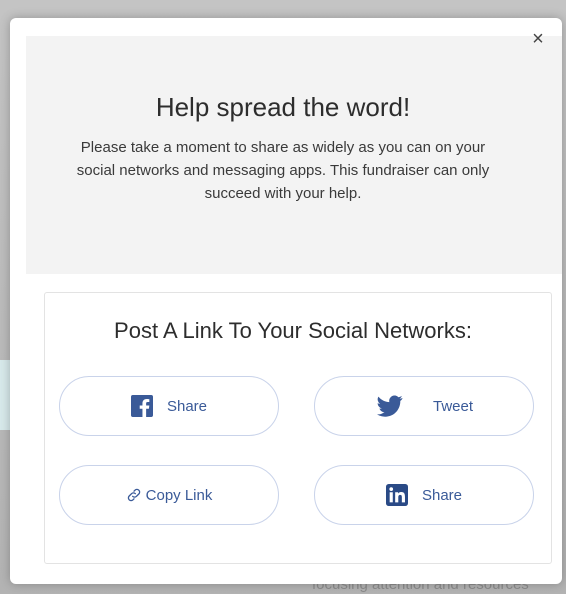 Image resolution: width=566 pixels, height=594 pixels. Describe the element at coordinates (283, 107) in the screenshot. I see `modal-title: Help spread the word!` at that location.